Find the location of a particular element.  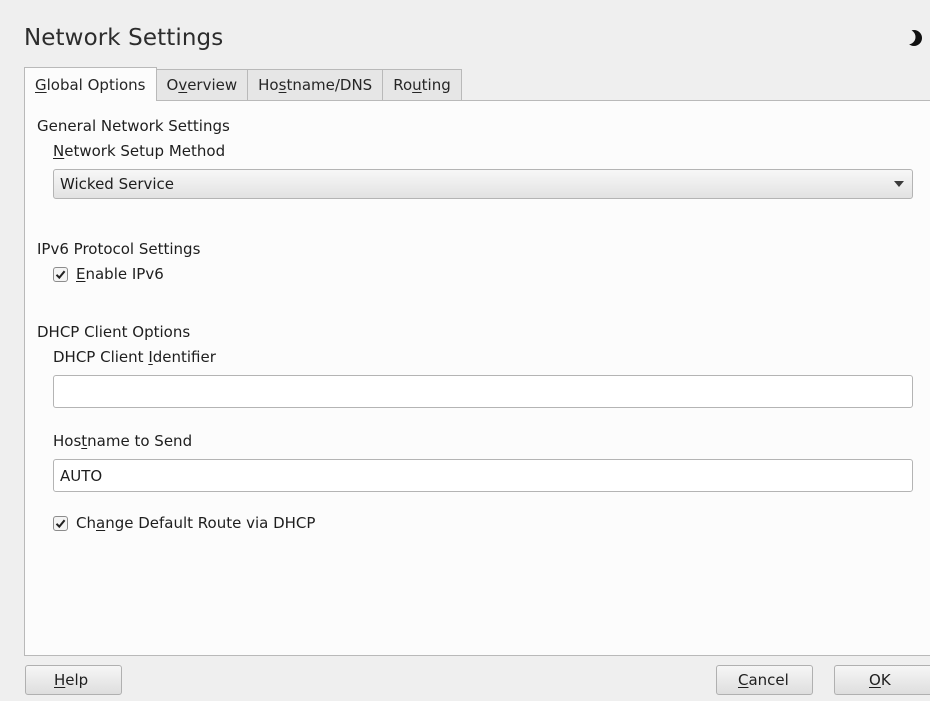

enable-ipv6-checkbox: Enable IPv6 is located at coordinates (108, 274).